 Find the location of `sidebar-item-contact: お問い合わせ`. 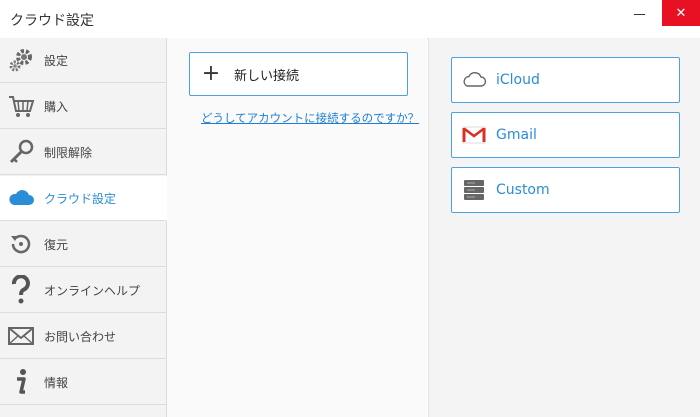

sidebar-item-contact: お問い合わせ is located at coordinates (83, 336).